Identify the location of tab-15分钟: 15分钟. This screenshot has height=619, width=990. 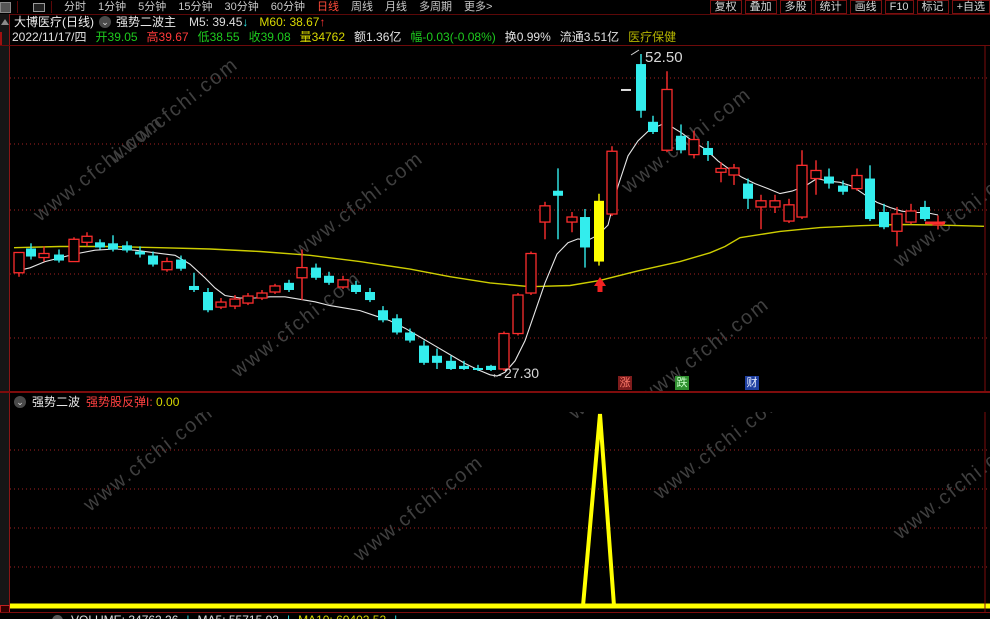
(195, 7).